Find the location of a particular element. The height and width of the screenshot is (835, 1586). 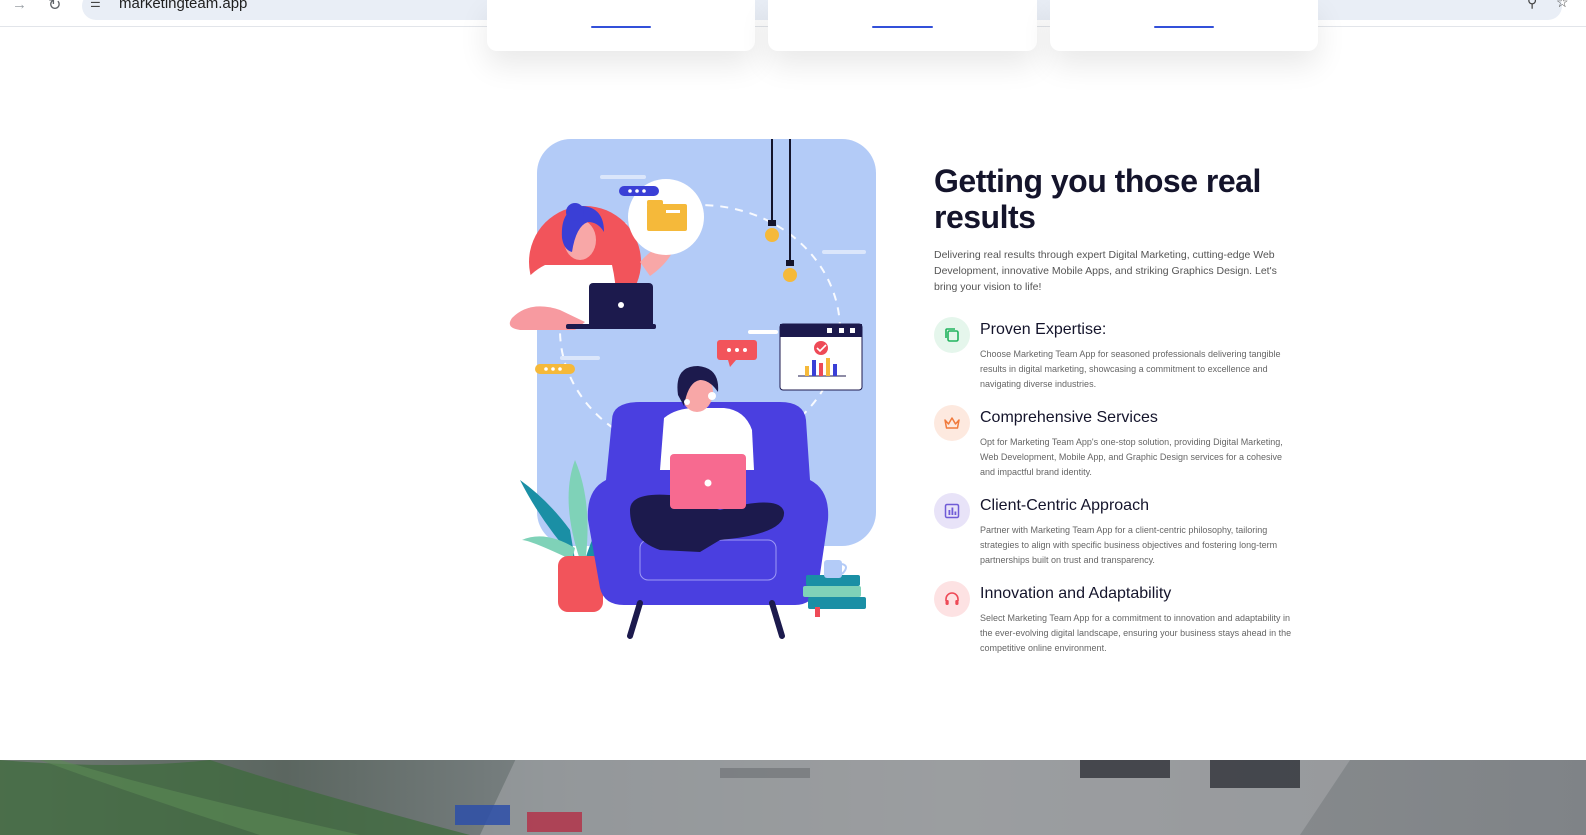

site-settings-icon: ☰ is located at coordinates (95, 5).